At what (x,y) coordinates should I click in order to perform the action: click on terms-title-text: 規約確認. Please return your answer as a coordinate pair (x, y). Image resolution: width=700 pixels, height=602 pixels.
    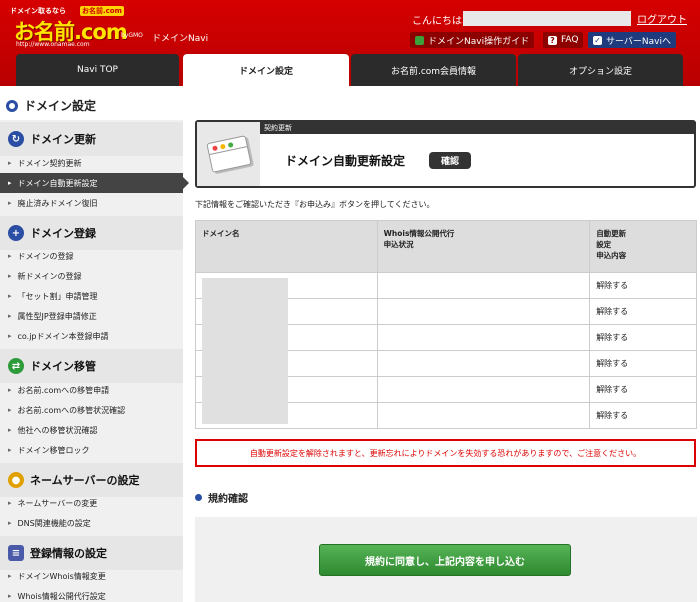
    Looking at the image, I should click on (228, 499).